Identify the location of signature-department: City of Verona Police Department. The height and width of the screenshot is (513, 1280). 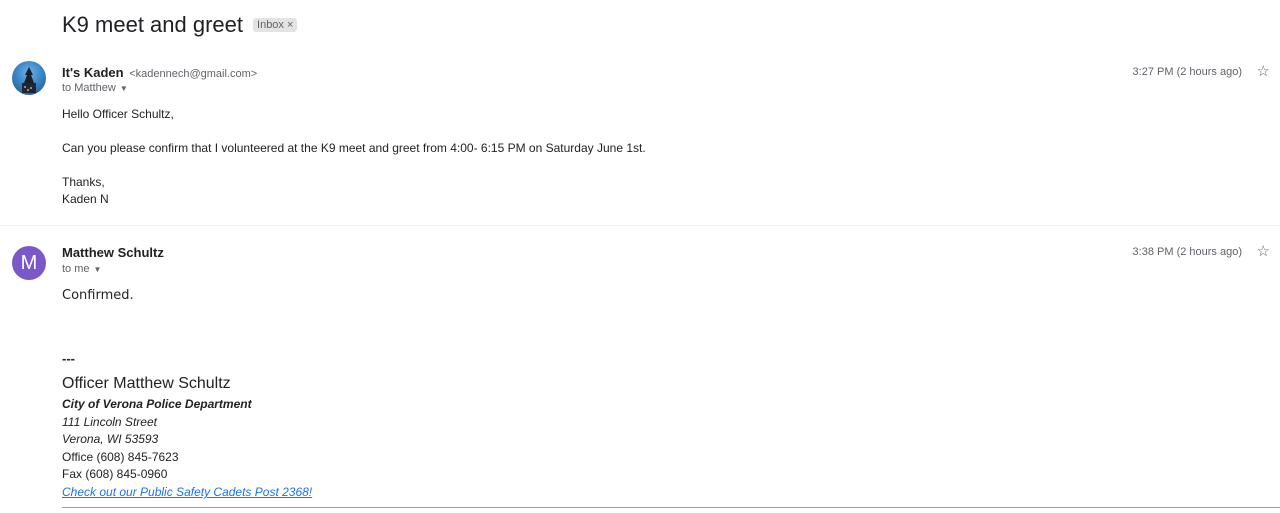
(157, 404).